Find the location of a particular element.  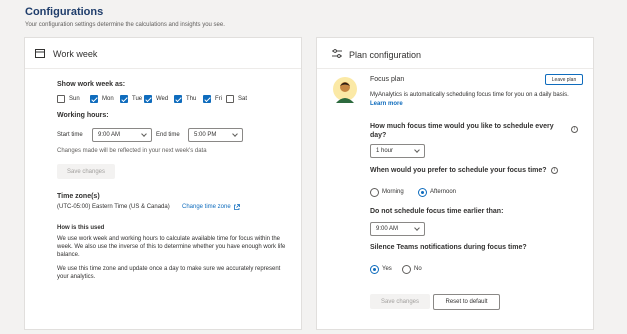

learn-more-link: Learn more is located at coordinates (386, 104).